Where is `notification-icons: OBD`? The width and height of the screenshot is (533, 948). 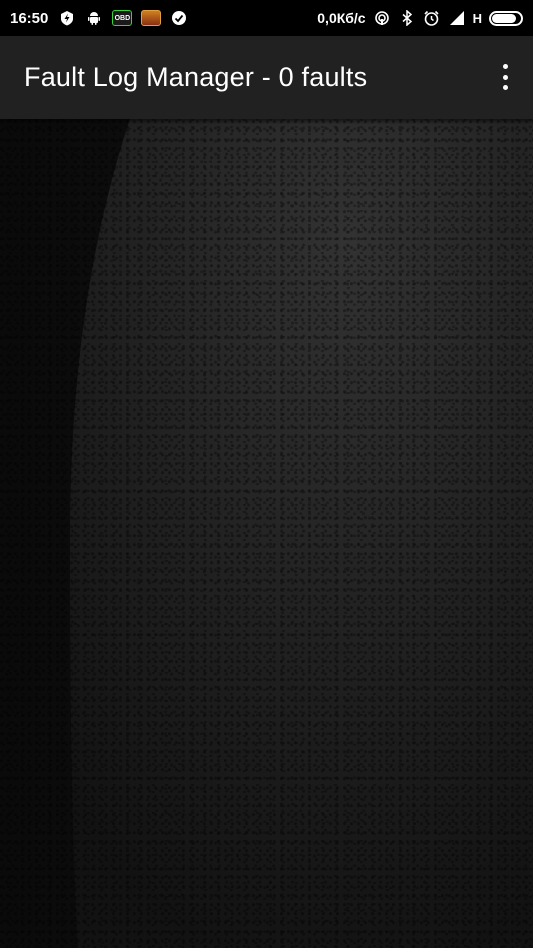
notification-icons: OBD is located at coordinates (123, 18).